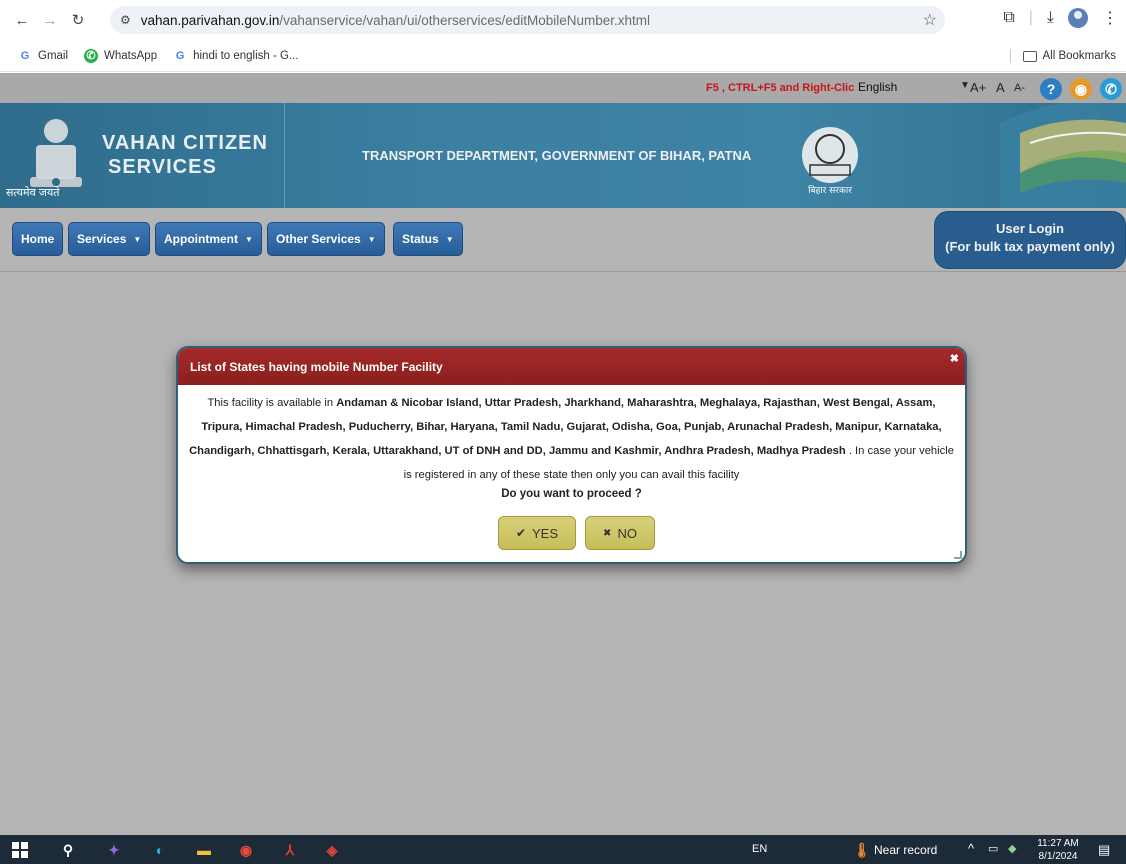  Describe the element at coordinates (318, 239) in the screenshot. I see `nav-label: Other Services` at that location.